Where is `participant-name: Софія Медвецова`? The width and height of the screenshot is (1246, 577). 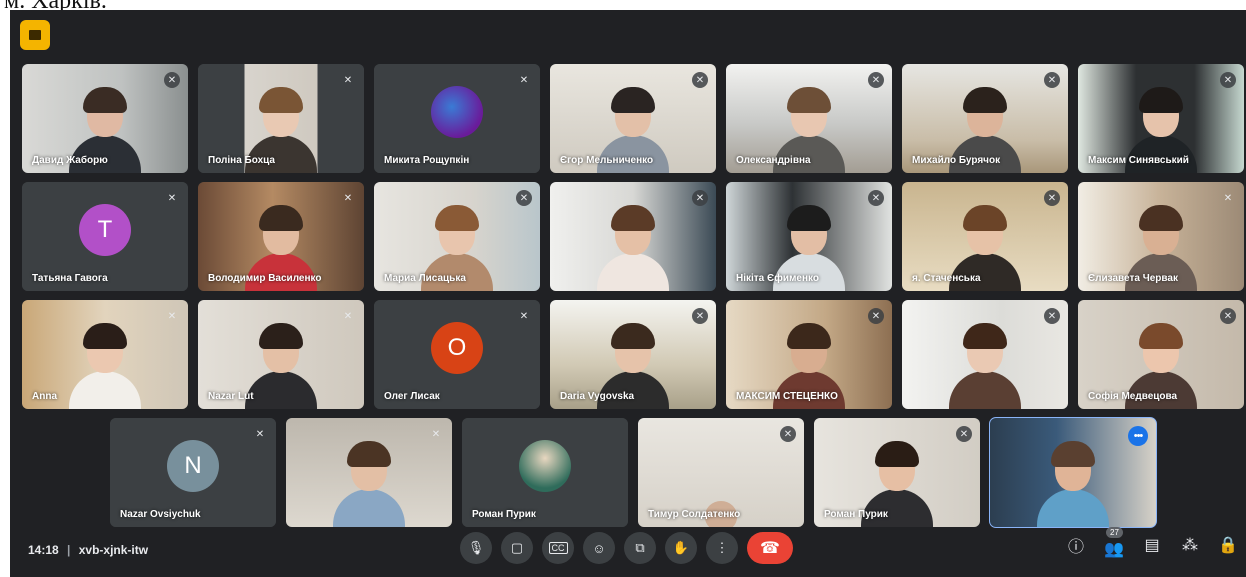
participant-name: Софія Медвецова is located at coordinates (1133, 396).